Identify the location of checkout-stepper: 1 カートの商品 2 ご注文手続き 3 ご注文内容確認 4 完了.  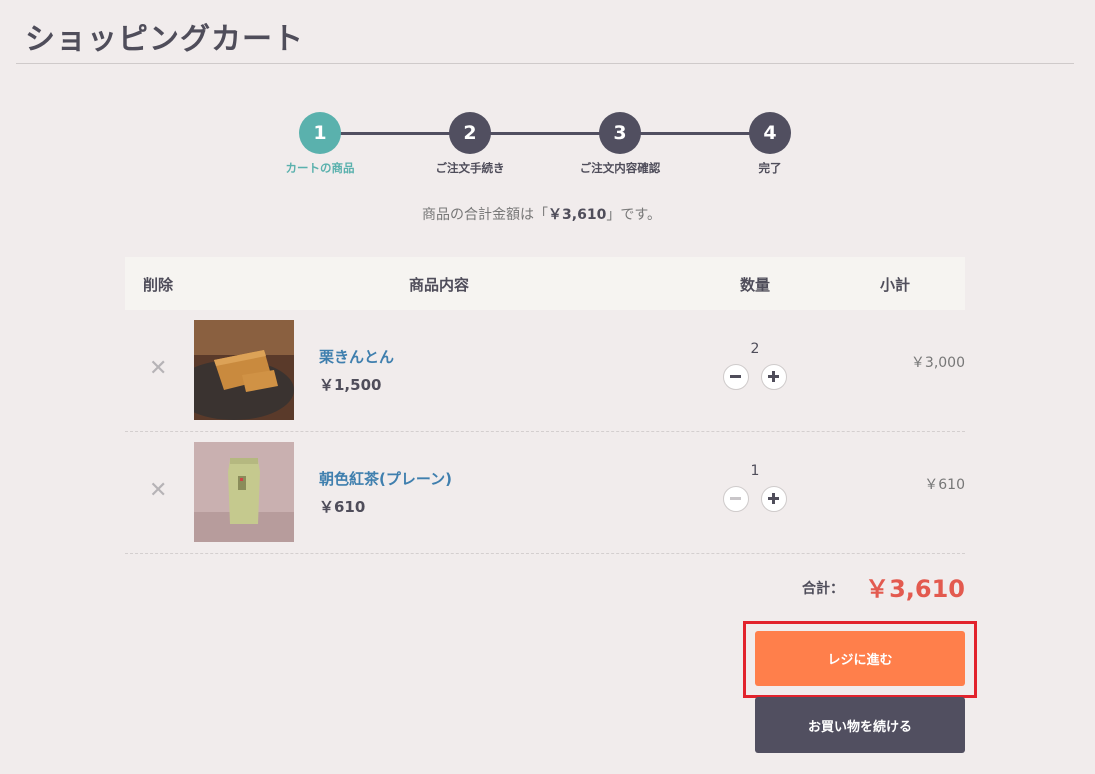
(547, 147).